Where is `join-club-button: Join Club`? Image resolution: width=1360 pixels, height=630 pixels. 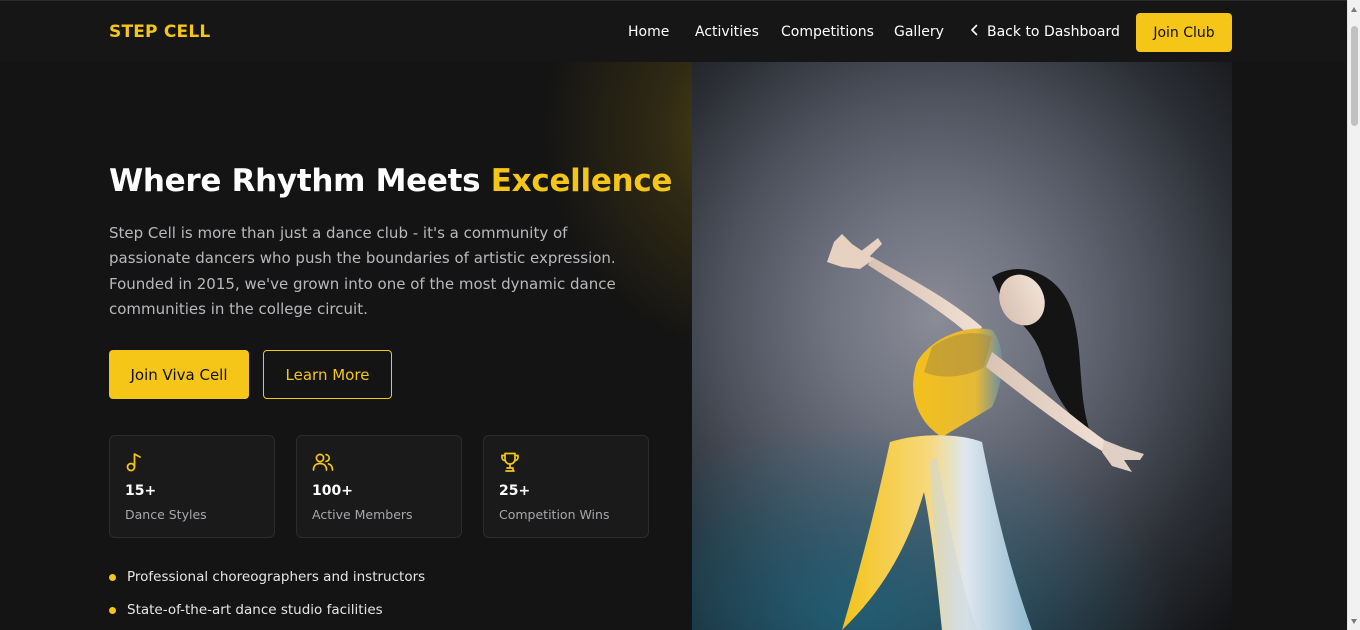
join-club-button: Join Club is located at coordinates (1184, 32).